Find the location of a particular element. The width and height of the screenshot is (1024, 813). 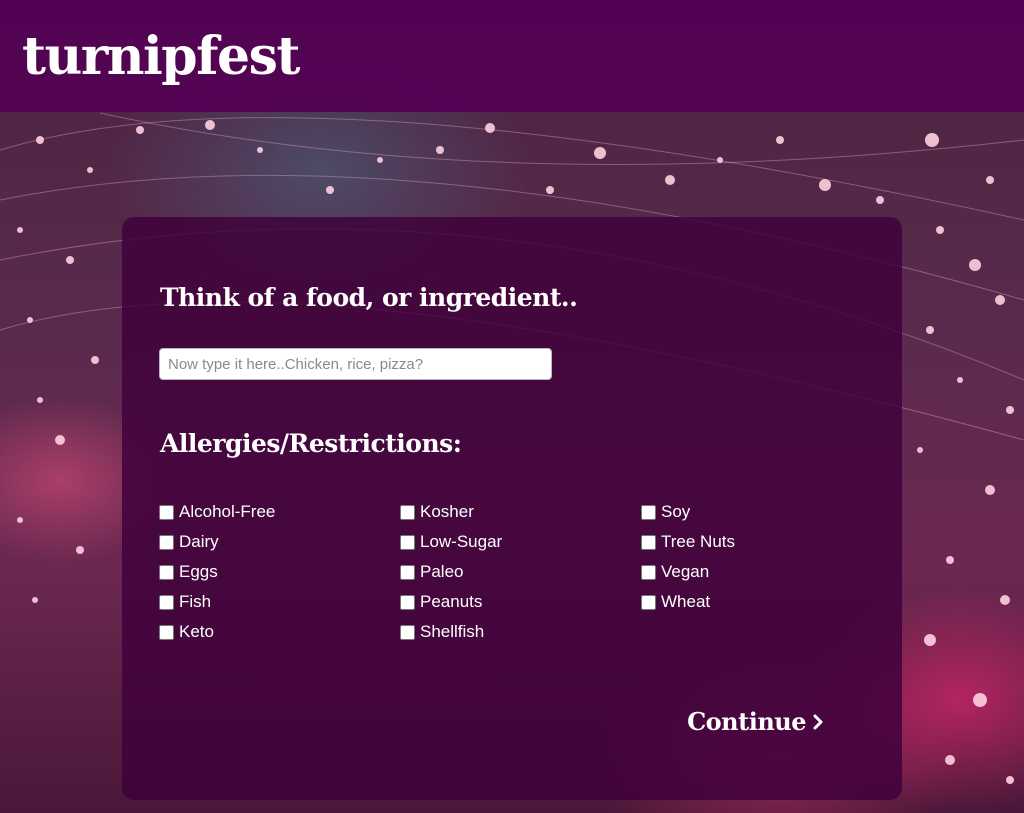

allergy-option-eggs: Eggs is located at coordinates (279, 572).